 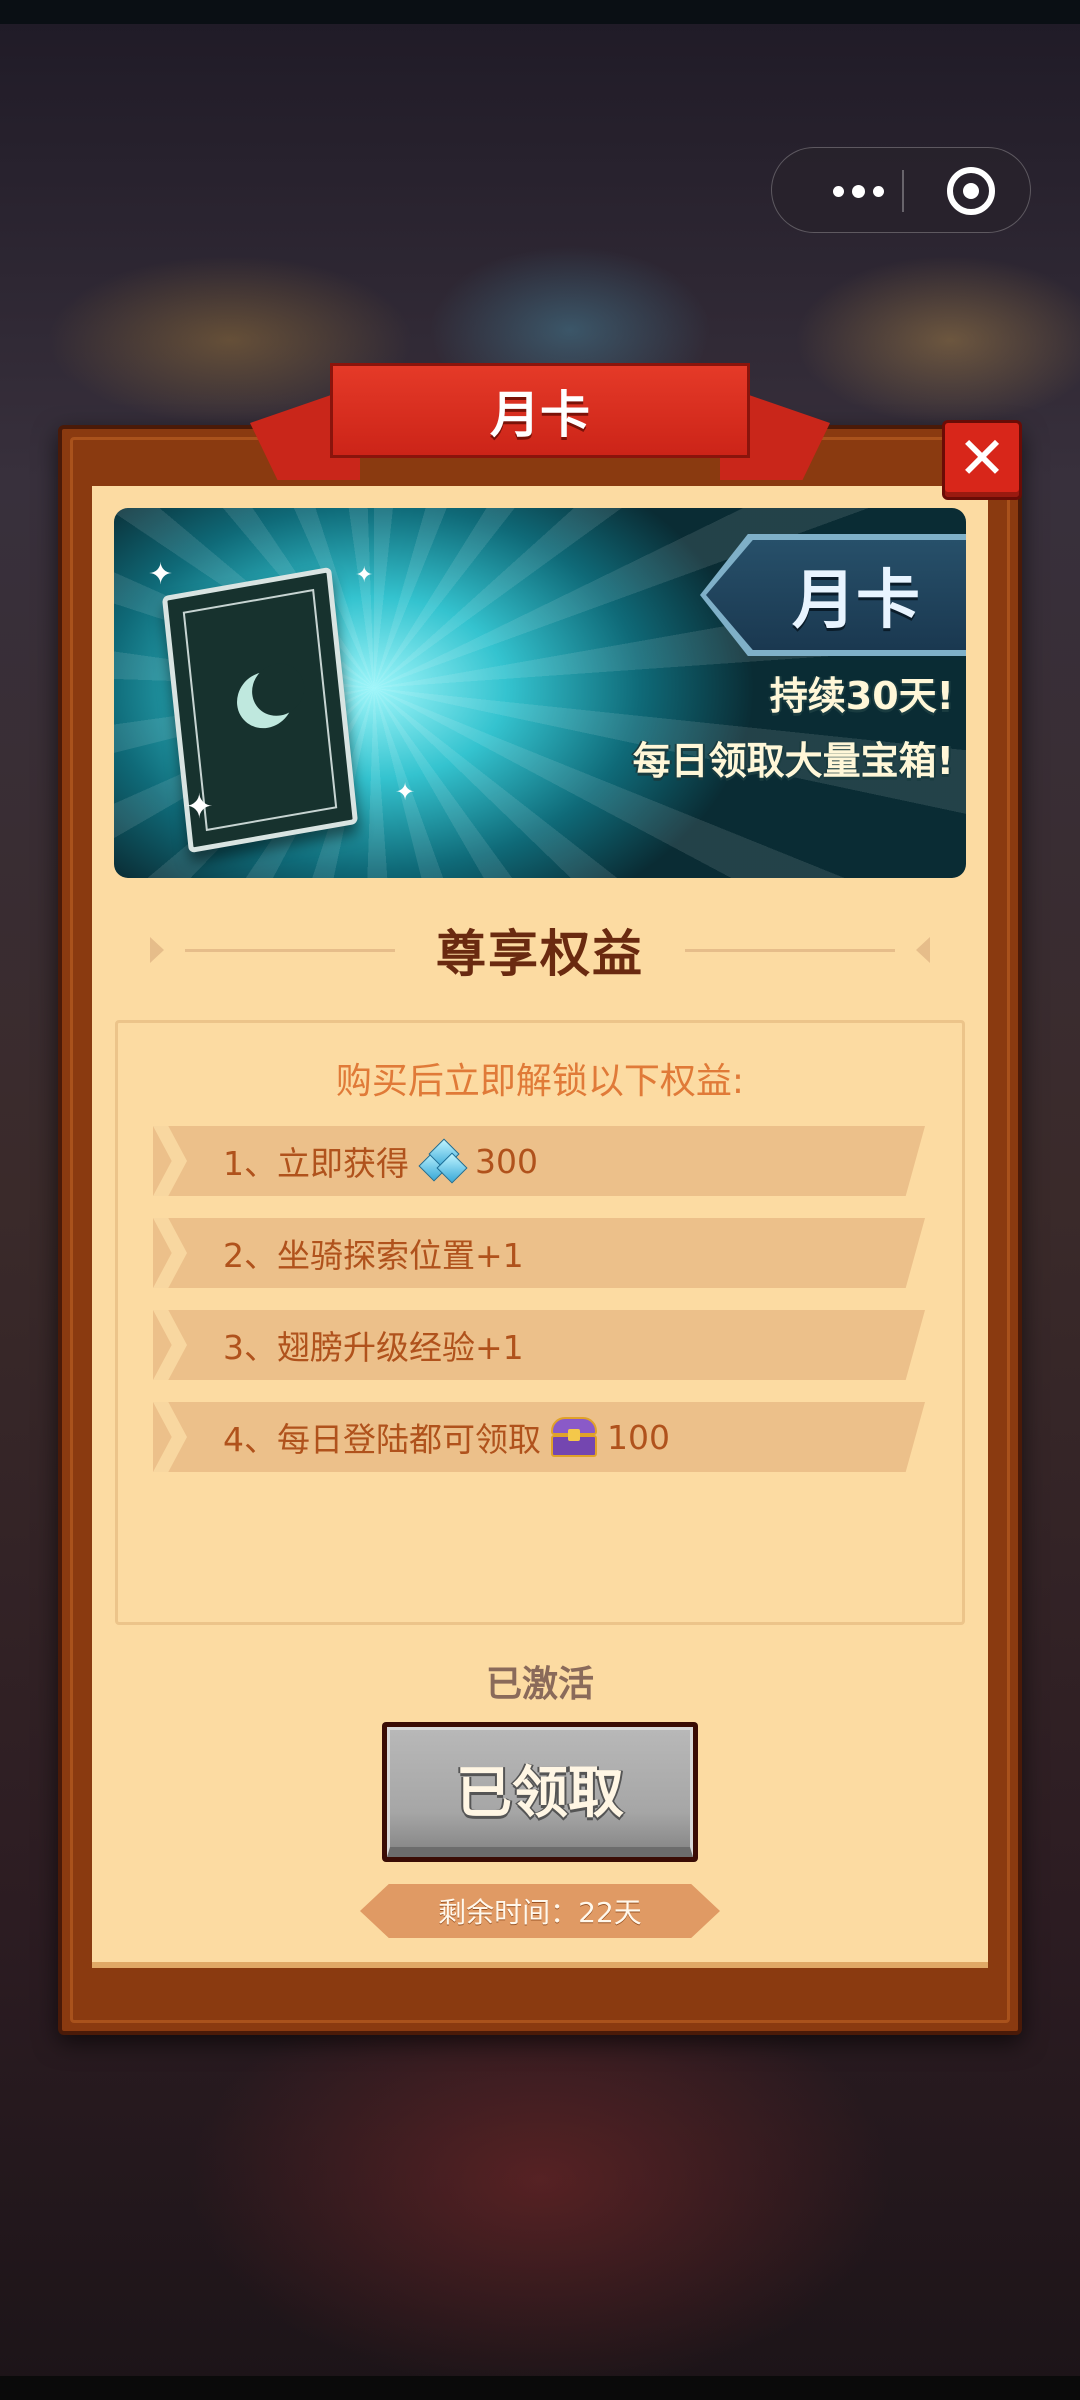 I want to click on benefit-label: 2、坐骑探索位置+1, so click(x=373, y=1255).